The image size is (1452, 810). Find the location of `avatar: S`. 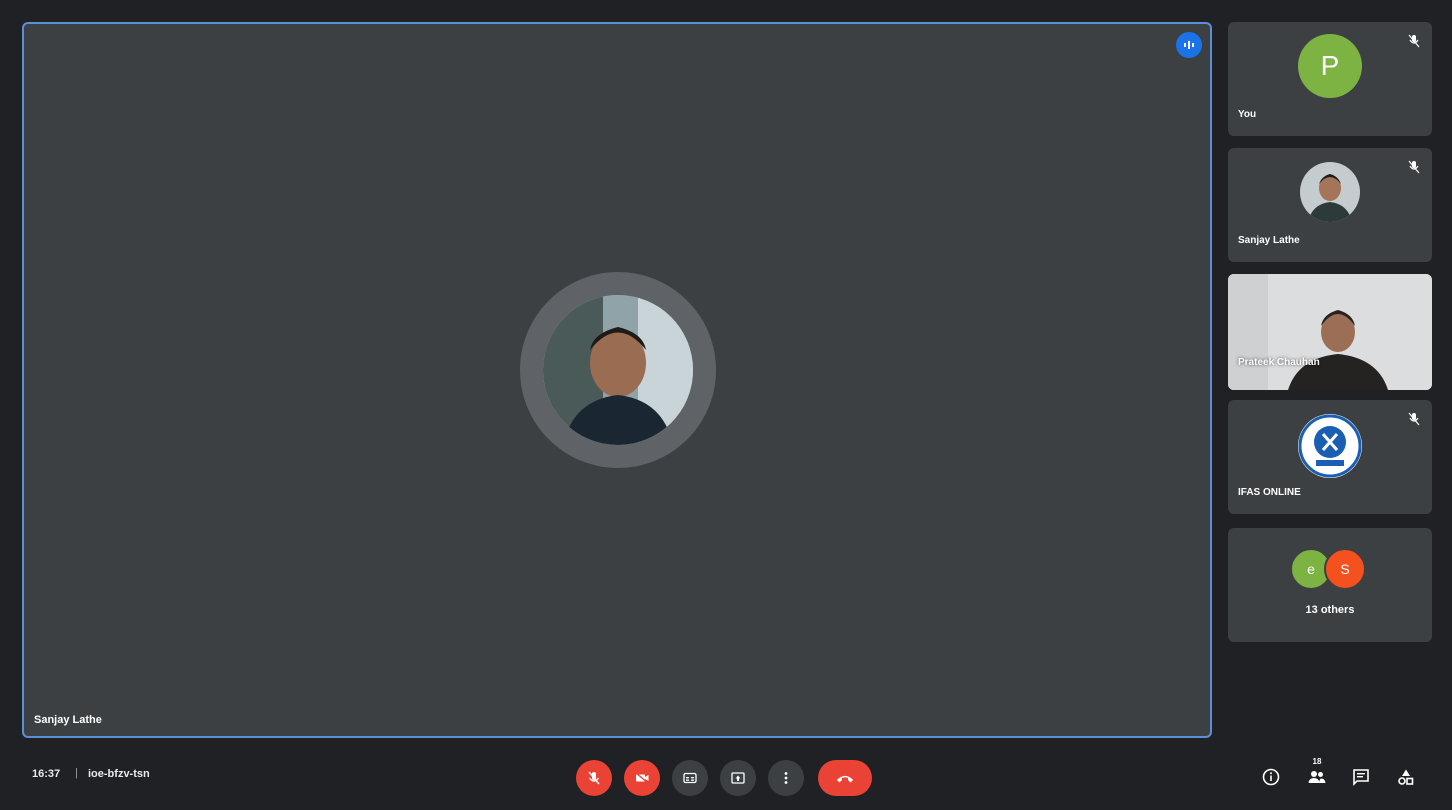

avatar: S is located at coordinates (1345, 569).